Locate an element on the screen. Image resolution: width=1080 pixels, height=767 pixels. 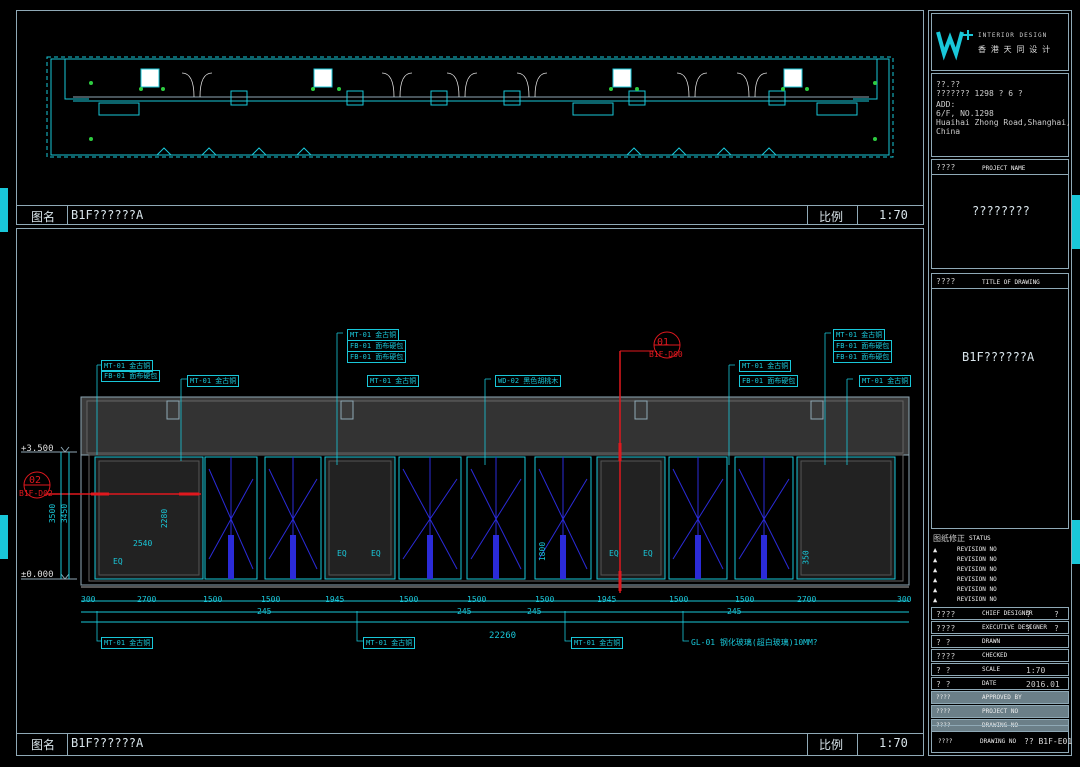
drawing-no-box: ???? DRAWING NO ?? B1F-E01 is located at coordinates (1001, 739).